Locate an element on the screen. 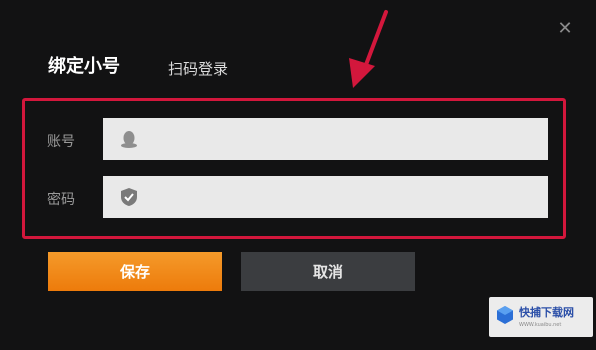 The height and width of the screenshot is (350, 596). password-field is located at coordinates (325, 198).